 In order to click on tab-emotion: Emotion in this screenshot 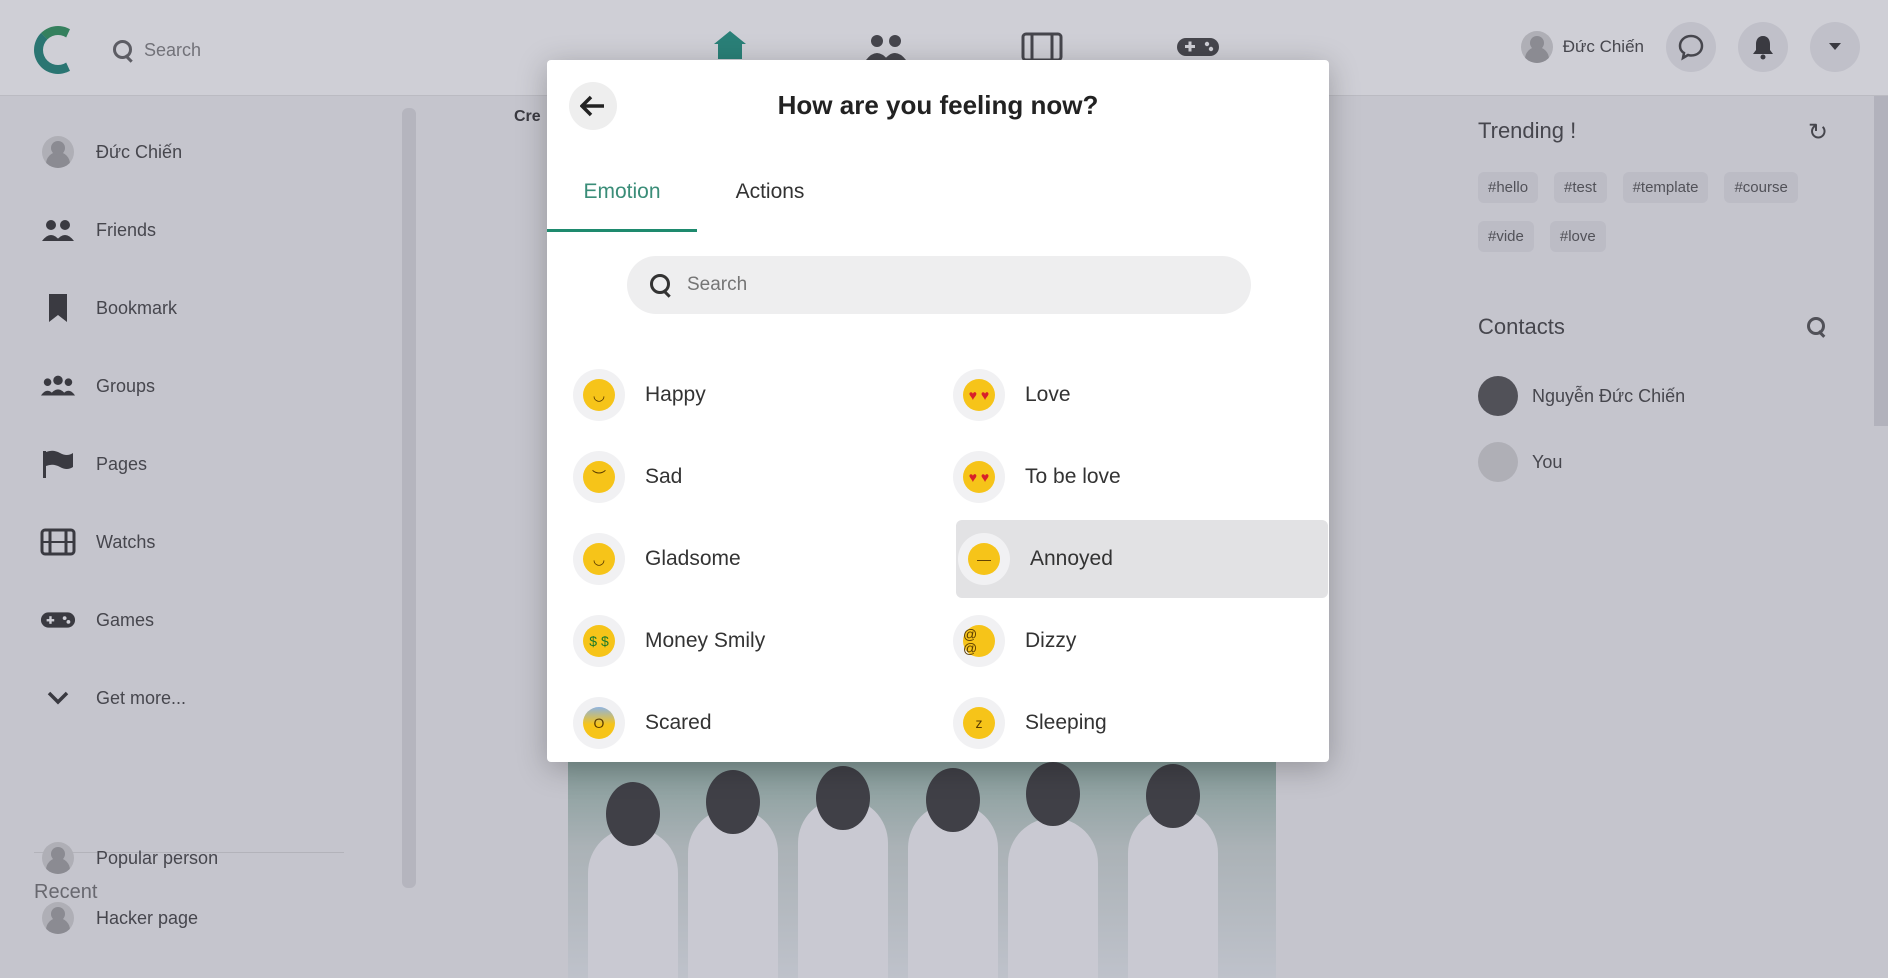, I will do `click(622, 206)`.